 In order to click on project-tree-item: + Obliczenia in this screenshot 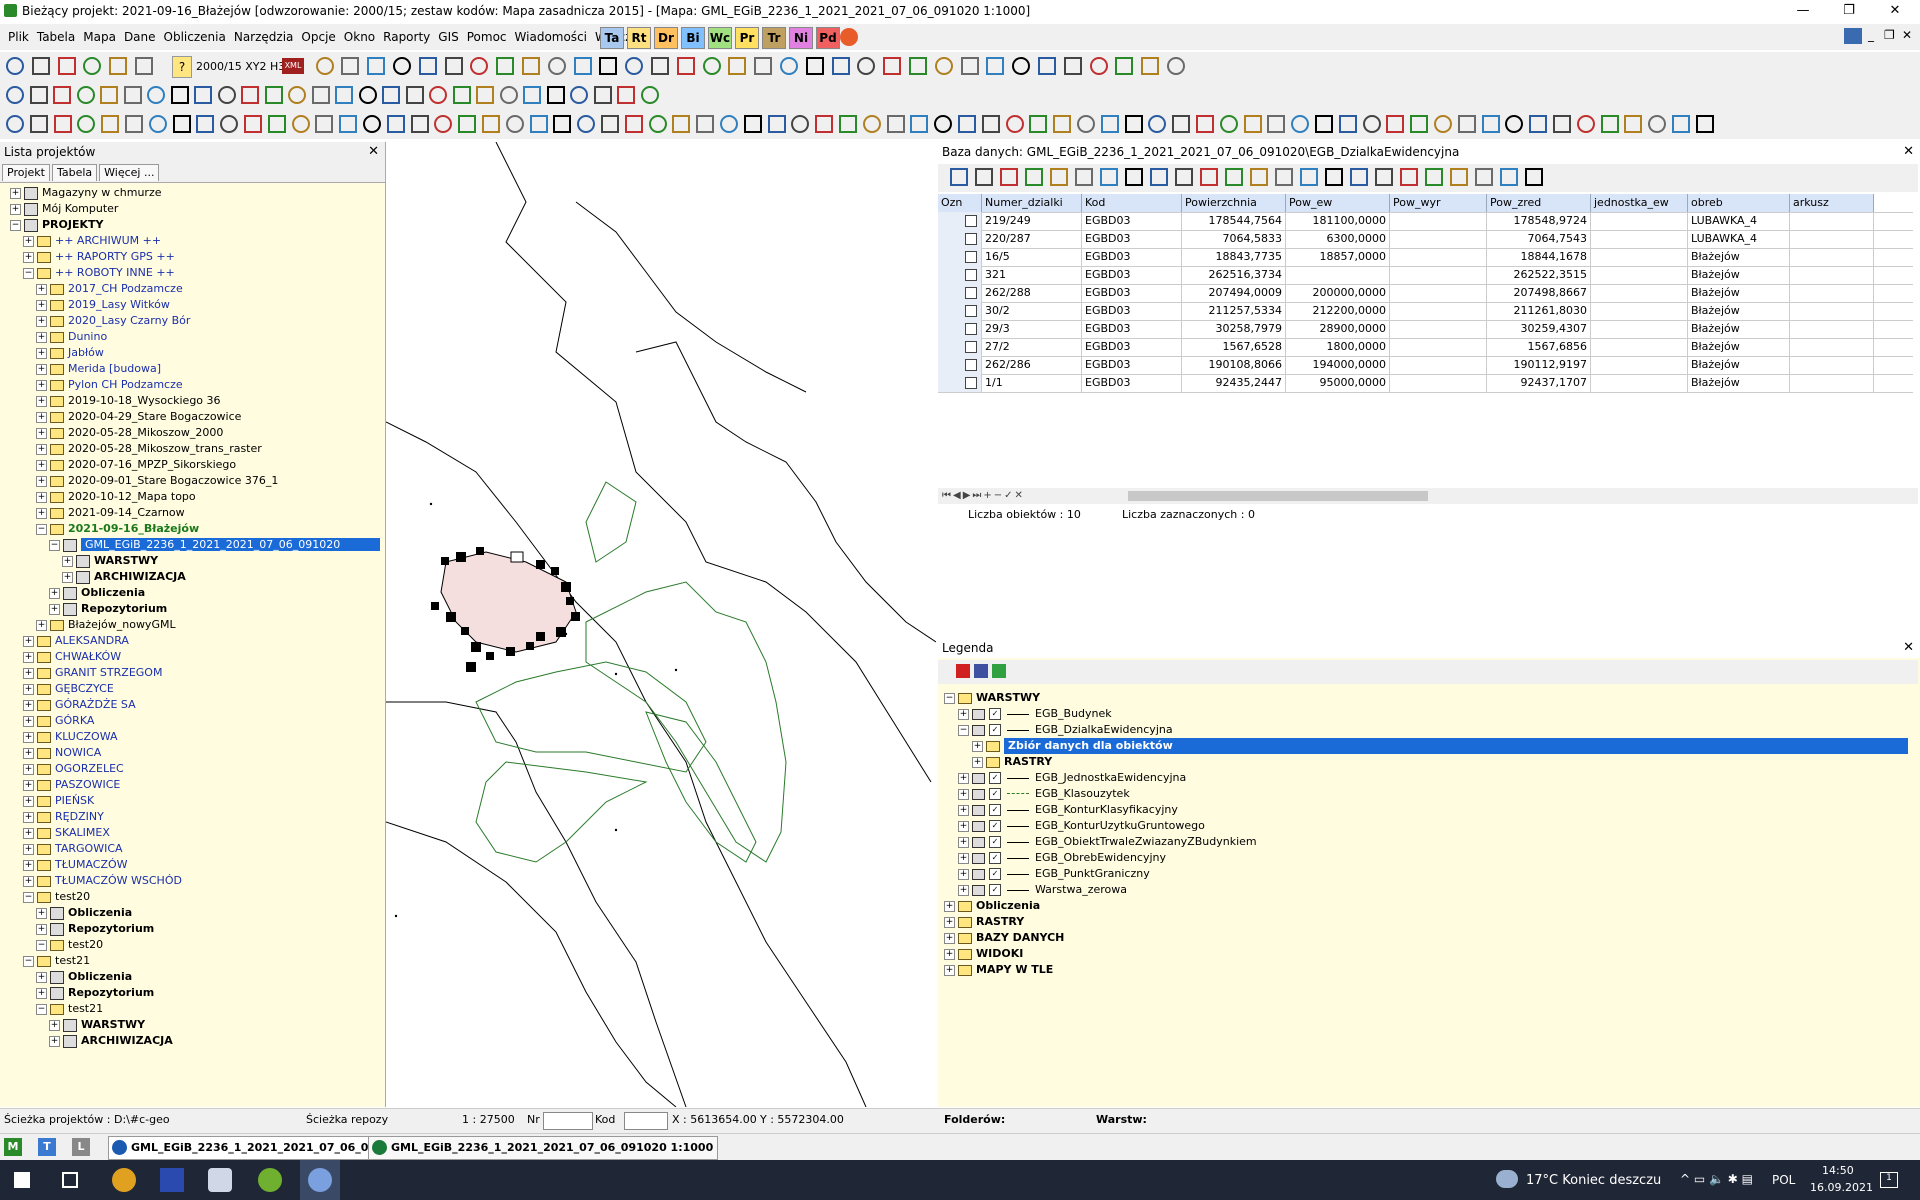, I will do `click(84, 913)`.